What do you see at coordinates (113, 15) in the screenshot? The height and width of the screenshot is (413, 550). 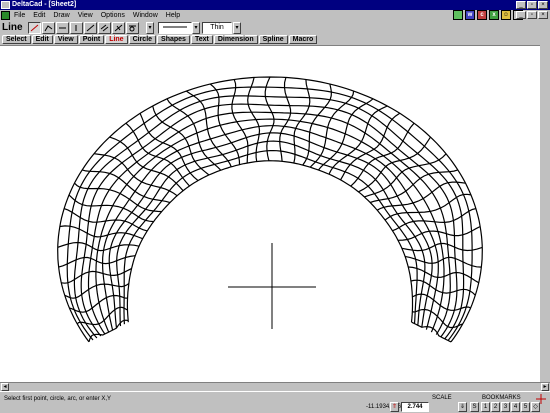 I see `menu-options: Options` at bounding box center [113, 15].